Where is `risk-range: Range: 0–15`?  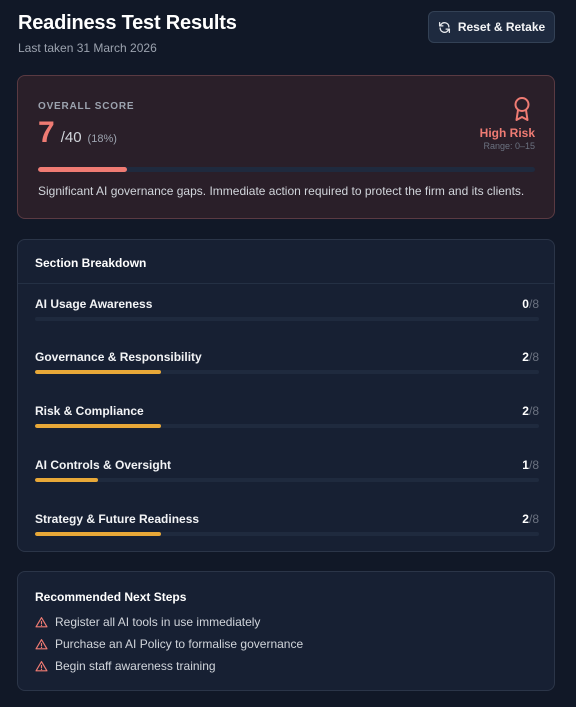
risk-range: Range: 0–15 is located at coordinates (509, 146).